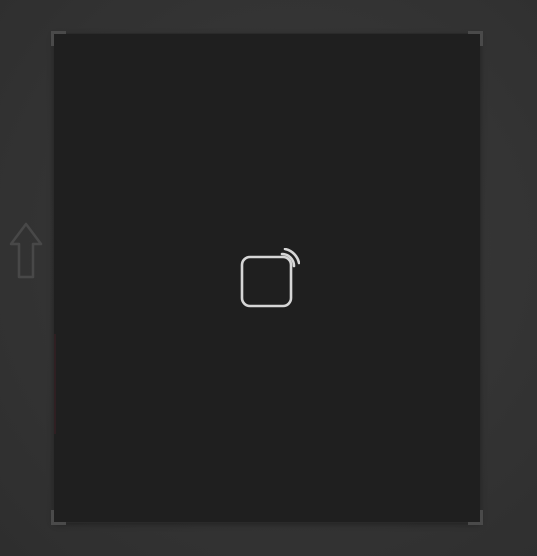 This screenshot has width=537, height=556. Describe the element at coordinates (55, 384) in the screenshot. I see `canvas-edge-mark` at that location.